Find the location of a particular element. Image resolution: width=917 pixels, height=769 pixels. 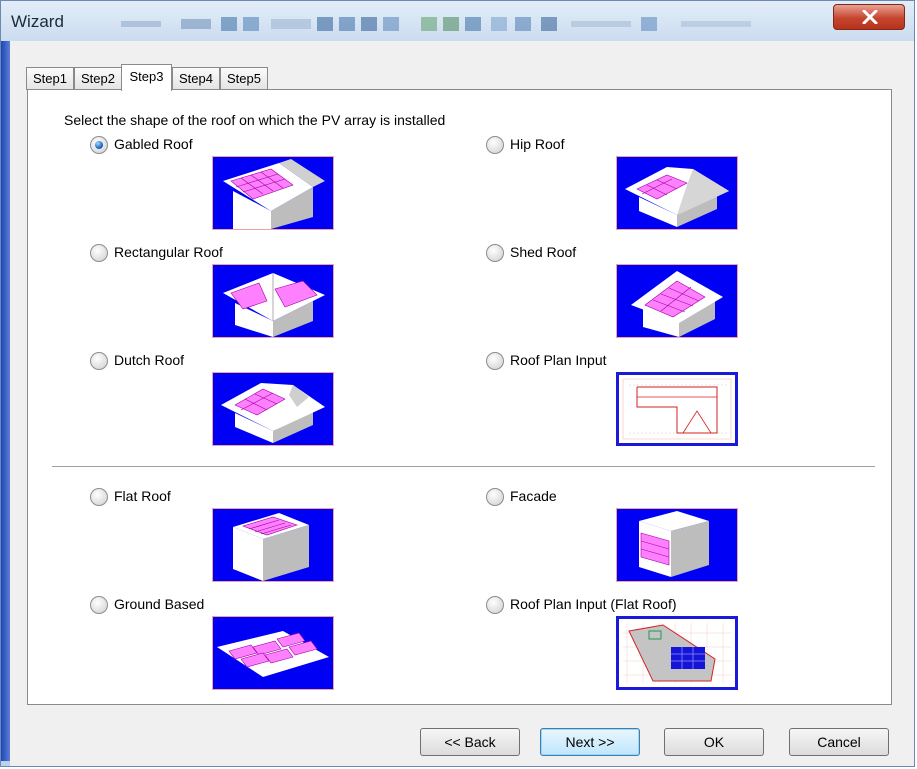

background-toolbar-blur is located at coordinates (436, 24).